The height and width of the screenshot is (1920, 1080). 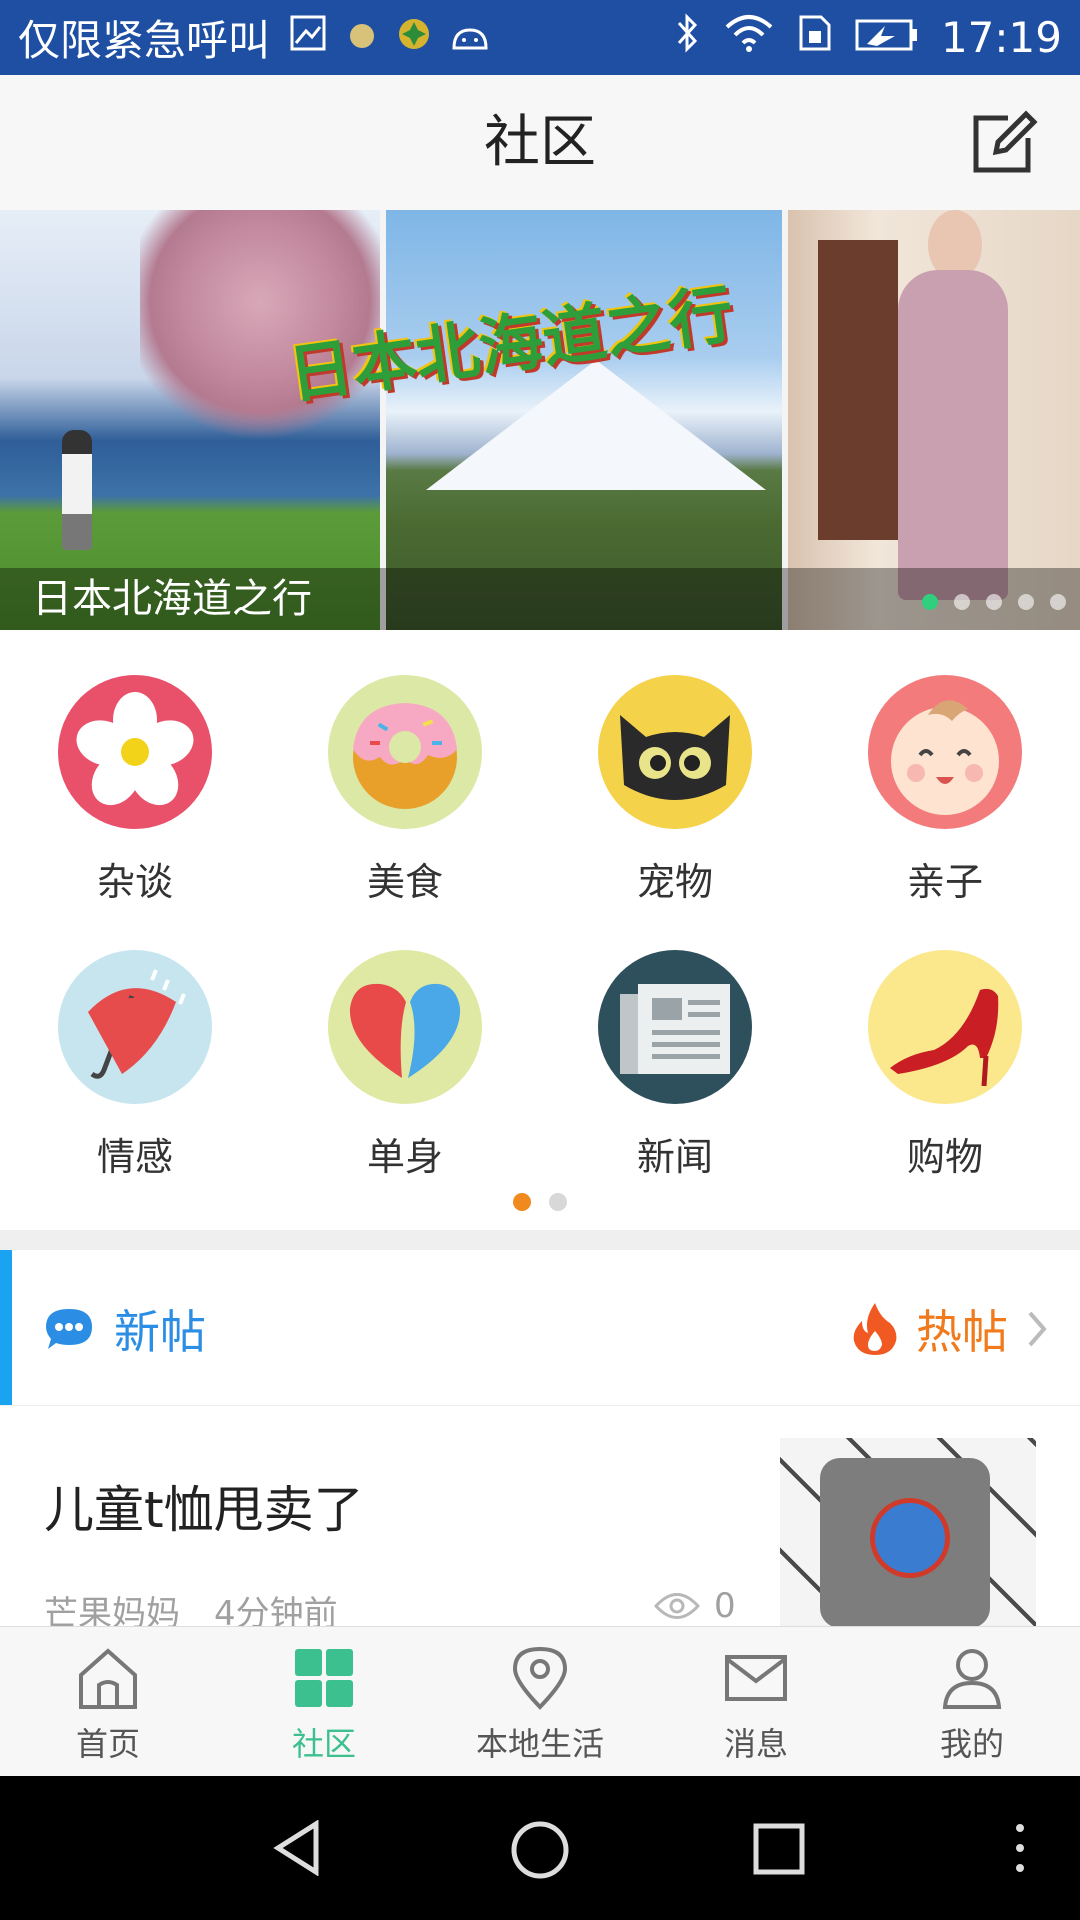 I want to click on banner-image-mountain: 日本北海道之行, so click(x=533, y=420).